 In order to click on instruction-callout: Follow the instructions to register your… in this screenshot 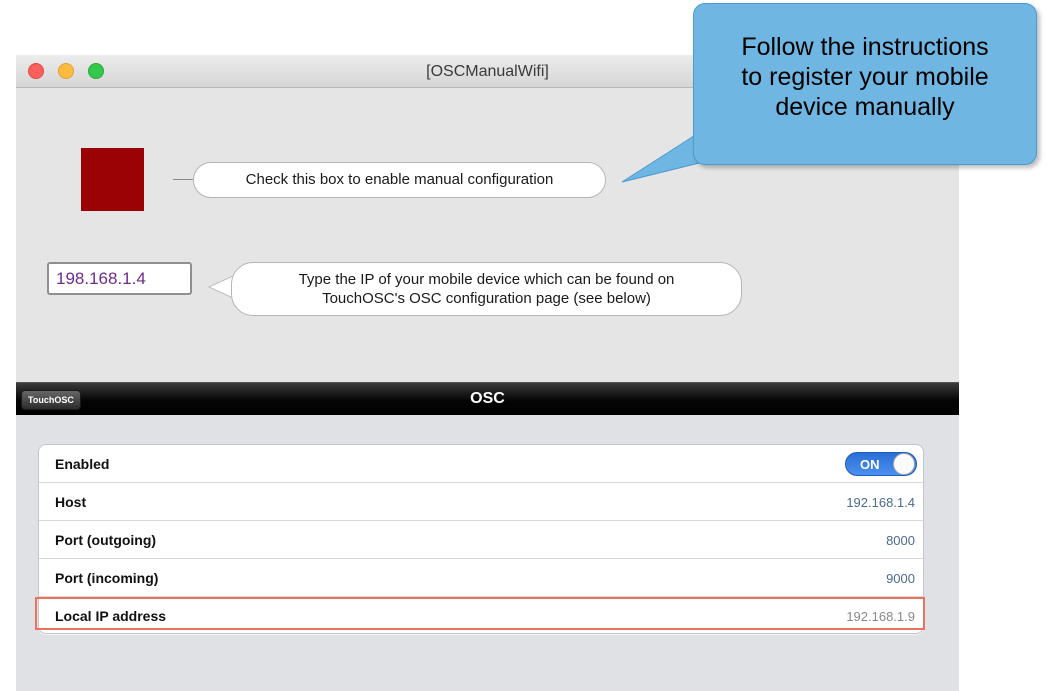, I will do `click(865, 84)`.